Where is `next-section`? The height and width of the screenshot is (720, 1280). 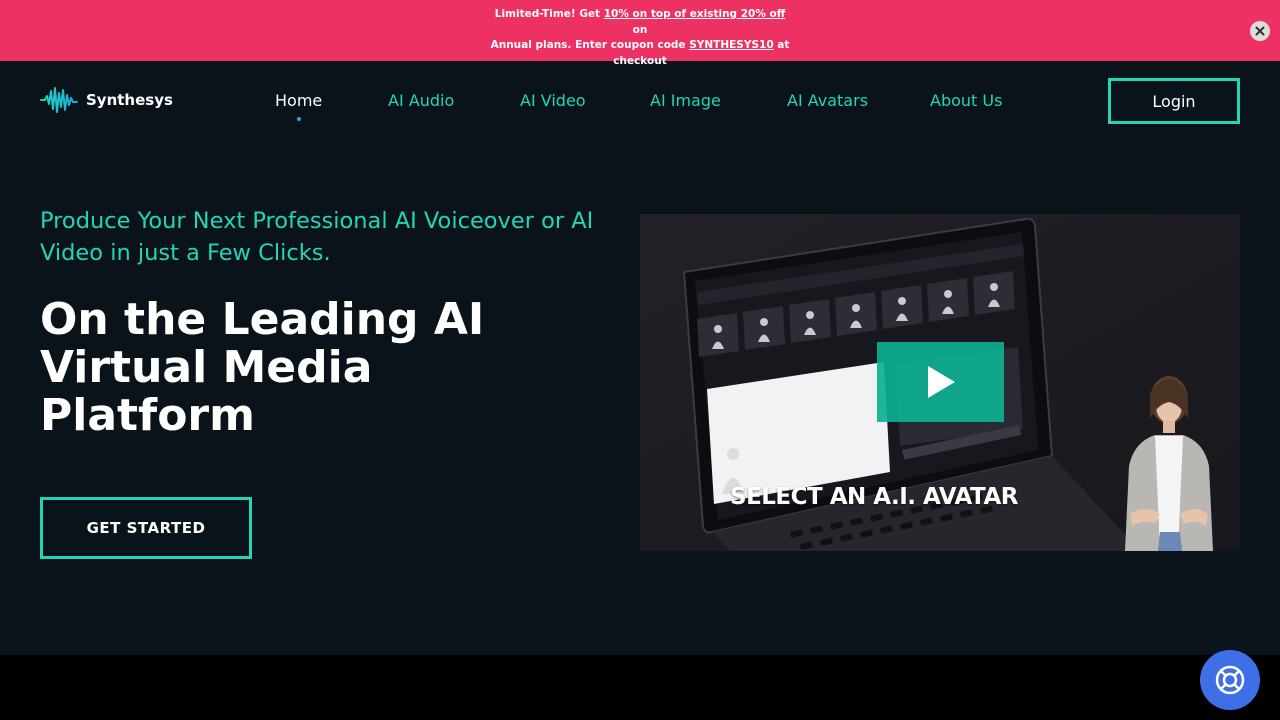 next-section is located at coordinates (640, 687).